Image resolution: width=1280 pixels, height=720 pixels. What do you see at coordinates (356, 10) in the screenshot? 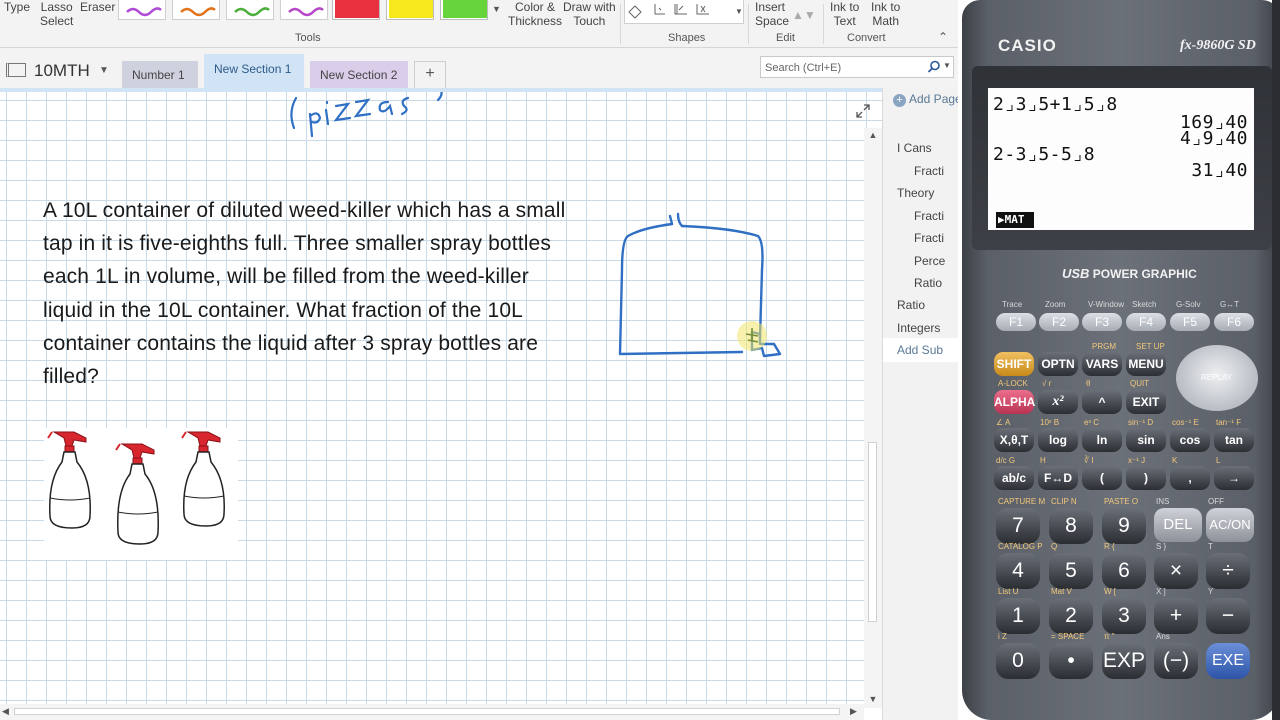
I see `highlighter-red` at bounding box center [356, 10].